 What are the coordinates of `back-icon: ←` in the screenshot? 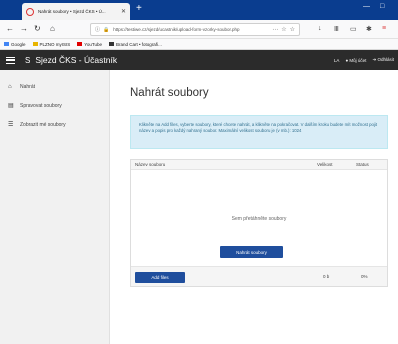 It's located at (10, 29).